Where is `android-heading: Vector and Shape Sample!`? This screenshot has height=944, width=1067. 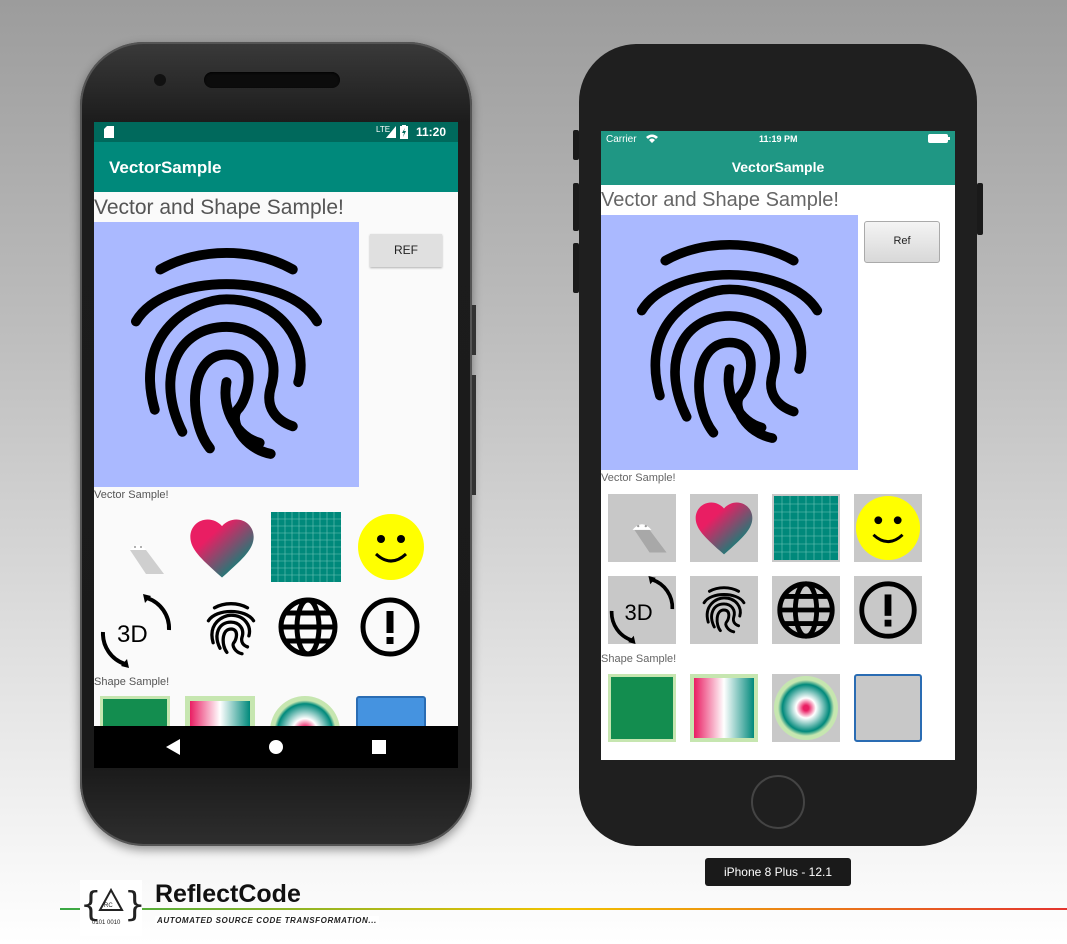
android-heading: Vector and Shape Sample! is located at coordinates (219, 207).